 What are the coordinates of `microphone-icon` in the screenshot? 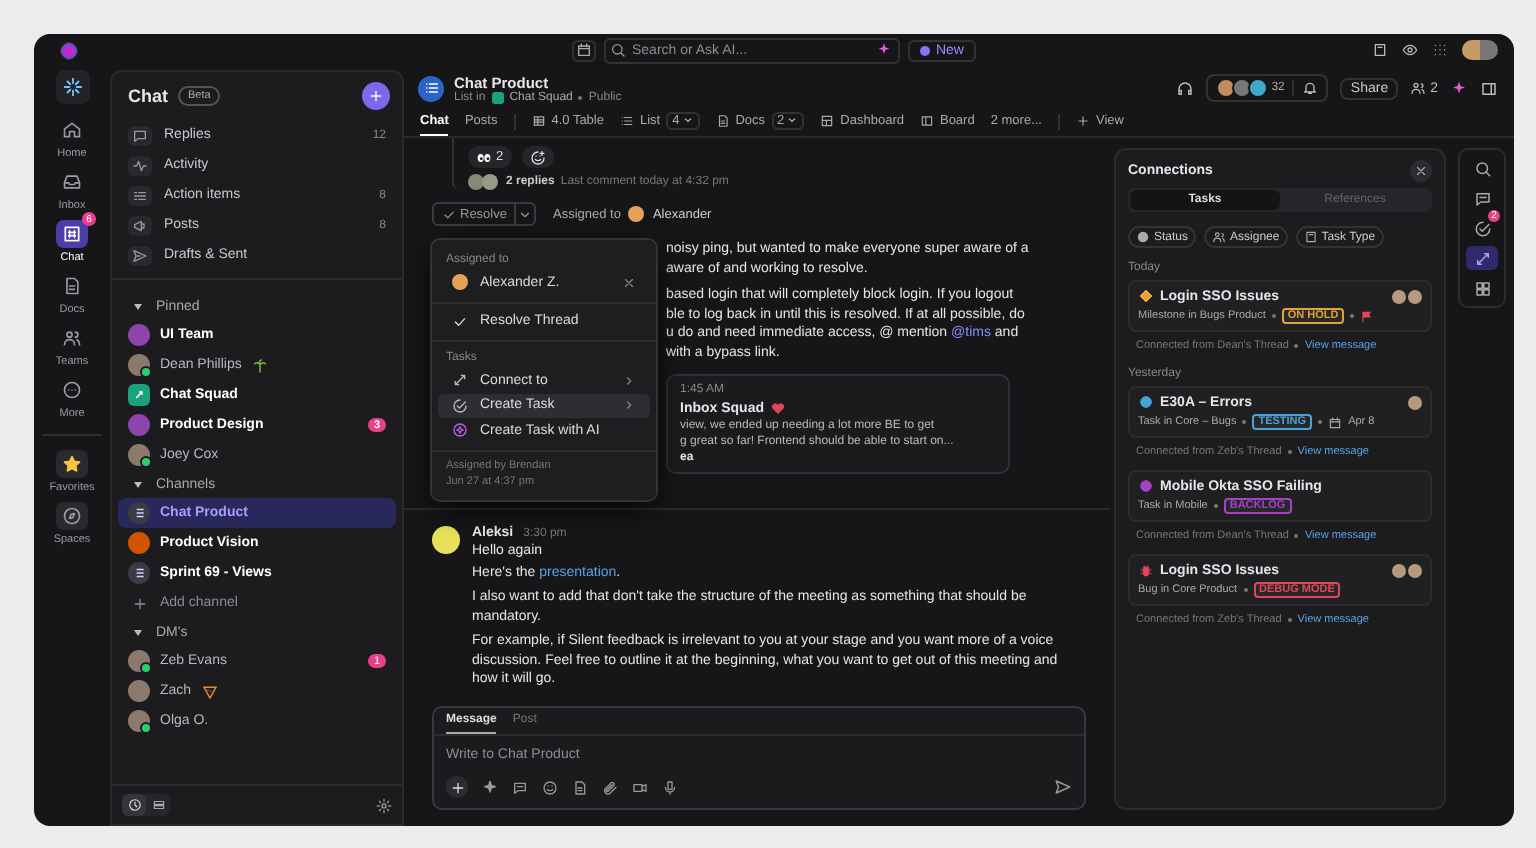 It's located at (670, 787).